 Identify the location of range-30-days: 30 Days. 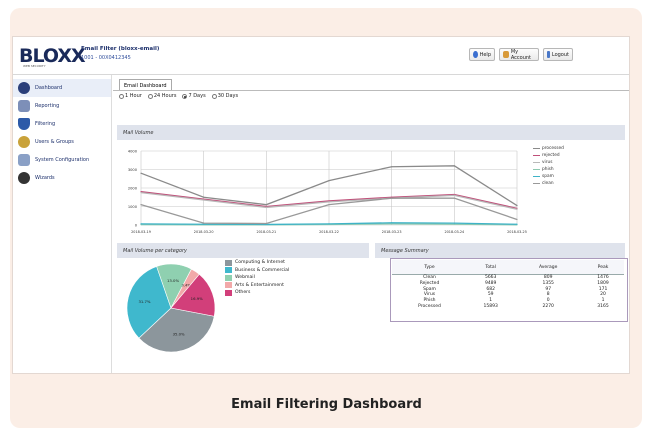
(225, 96).